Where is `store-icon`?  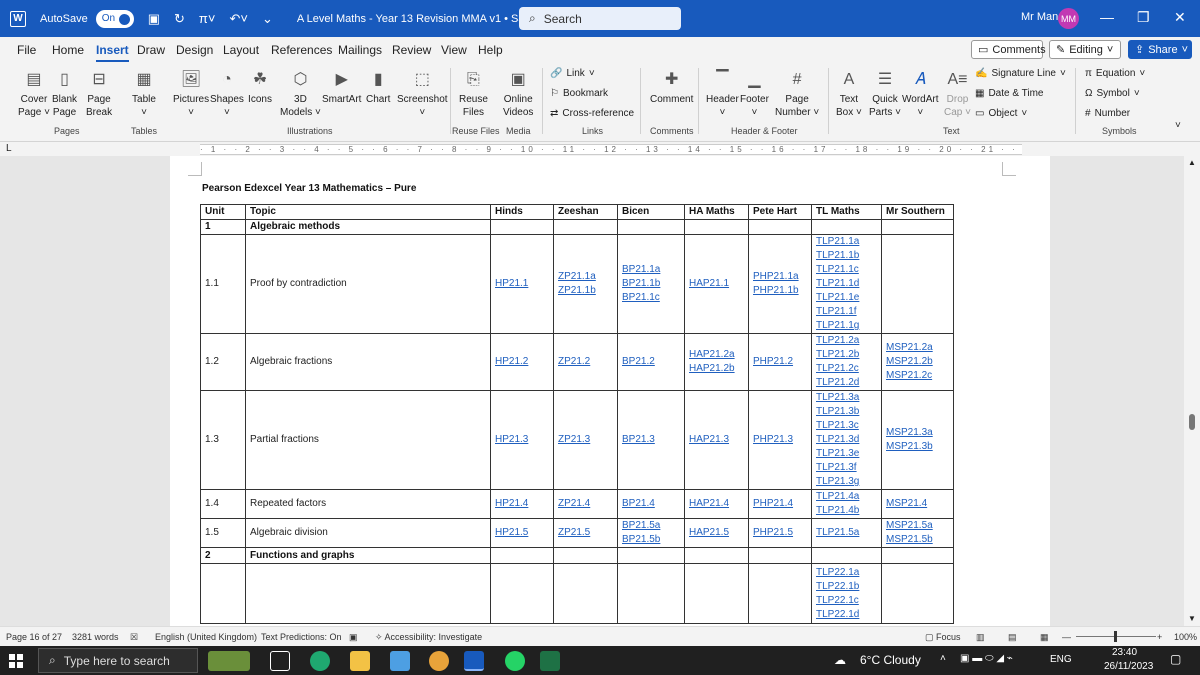
store-icon is located at coordinates (400, 661).